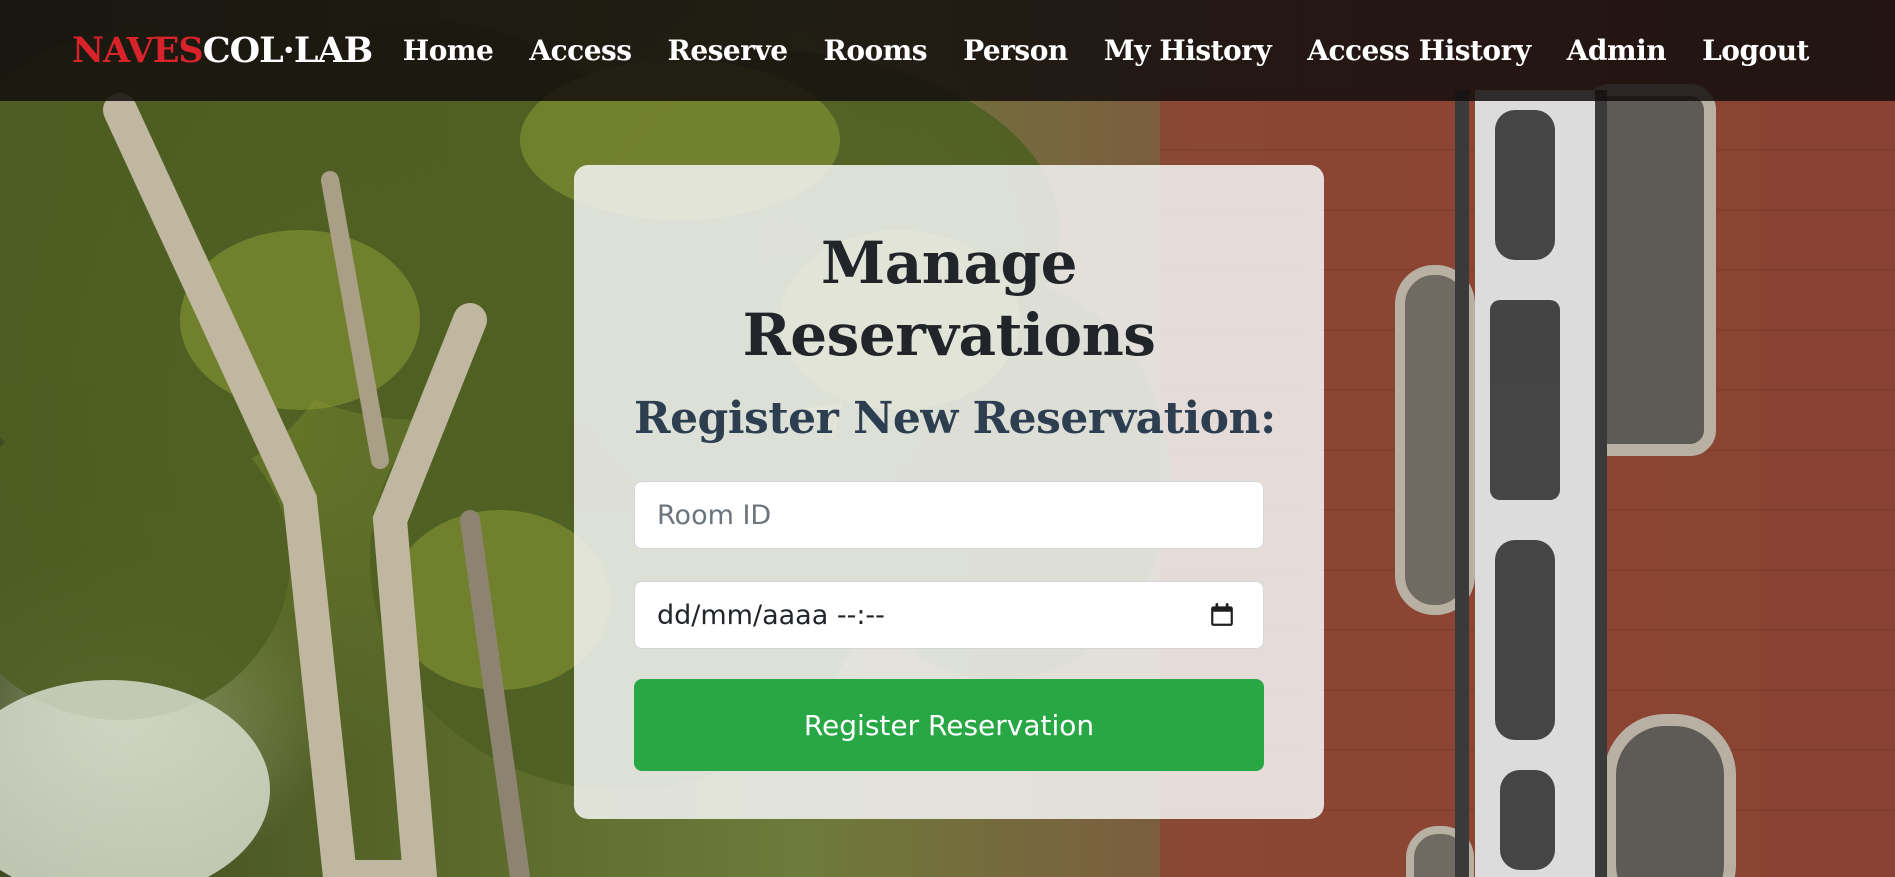 Image resolution: width=1895 pixels, height=877 pixels. I want to click on datetime-input-value: dd/mm/aaaa --:--, so click(771, 615).